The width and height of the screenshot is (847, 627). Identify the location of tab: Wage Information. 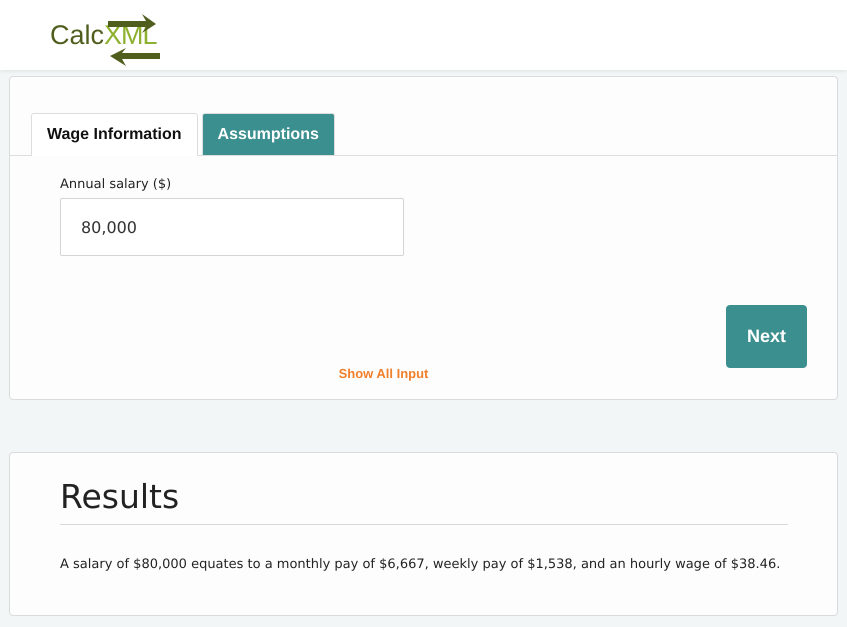
(114, 134).